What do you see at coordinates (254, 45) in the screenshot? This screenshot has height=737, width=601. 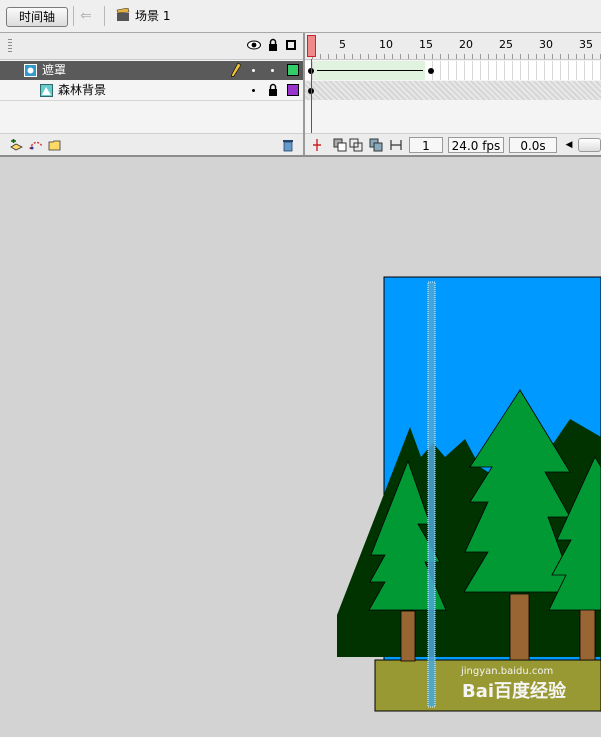 I see `show-hide-eye-icon` at bounding box center [254, 45].